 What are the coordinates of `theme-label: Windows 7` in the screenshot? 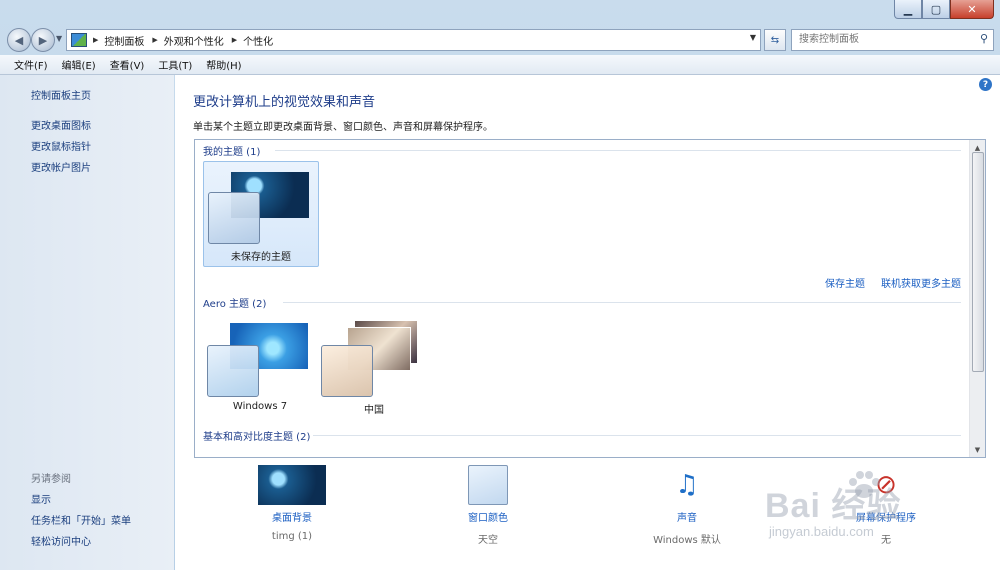 It's located at (260, 406).